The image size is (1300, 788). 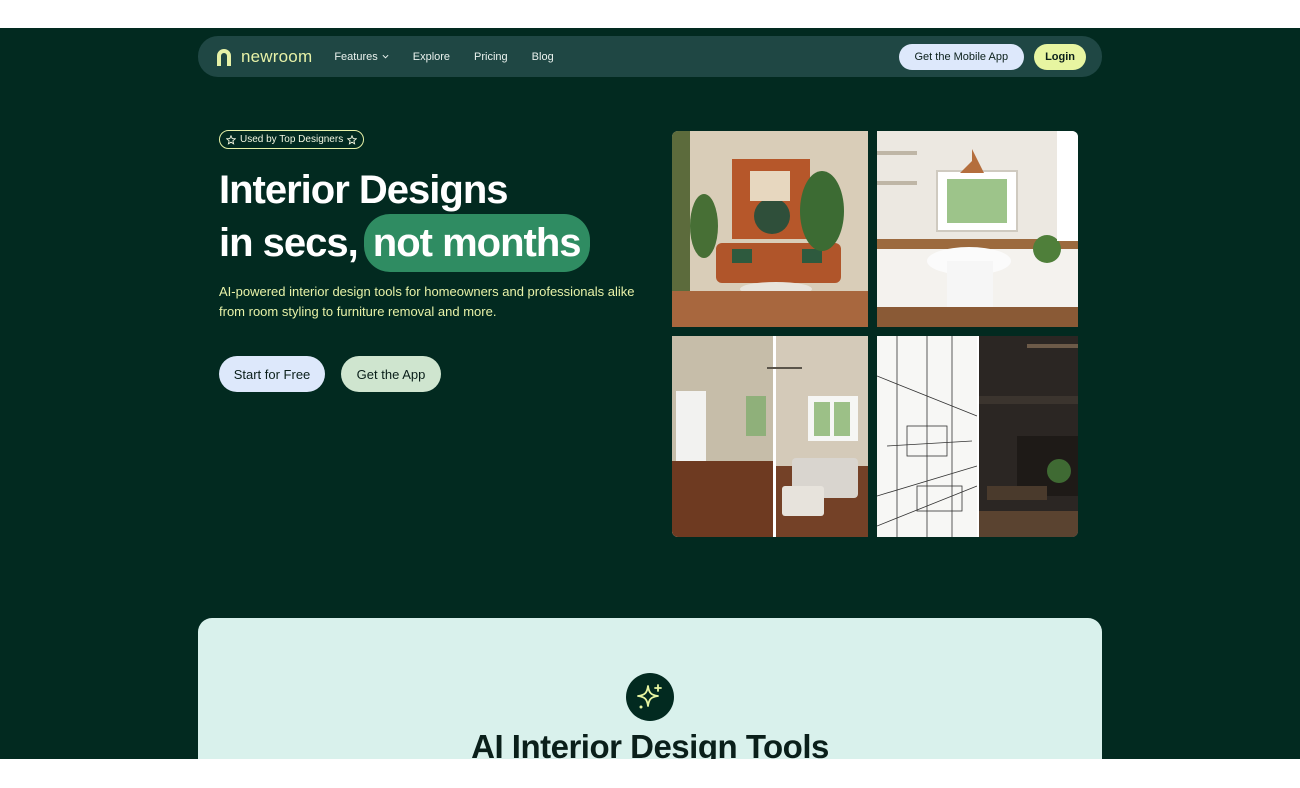 I want to click on tools-title: AI Interior Design Tools, so click(x=650, y=743).